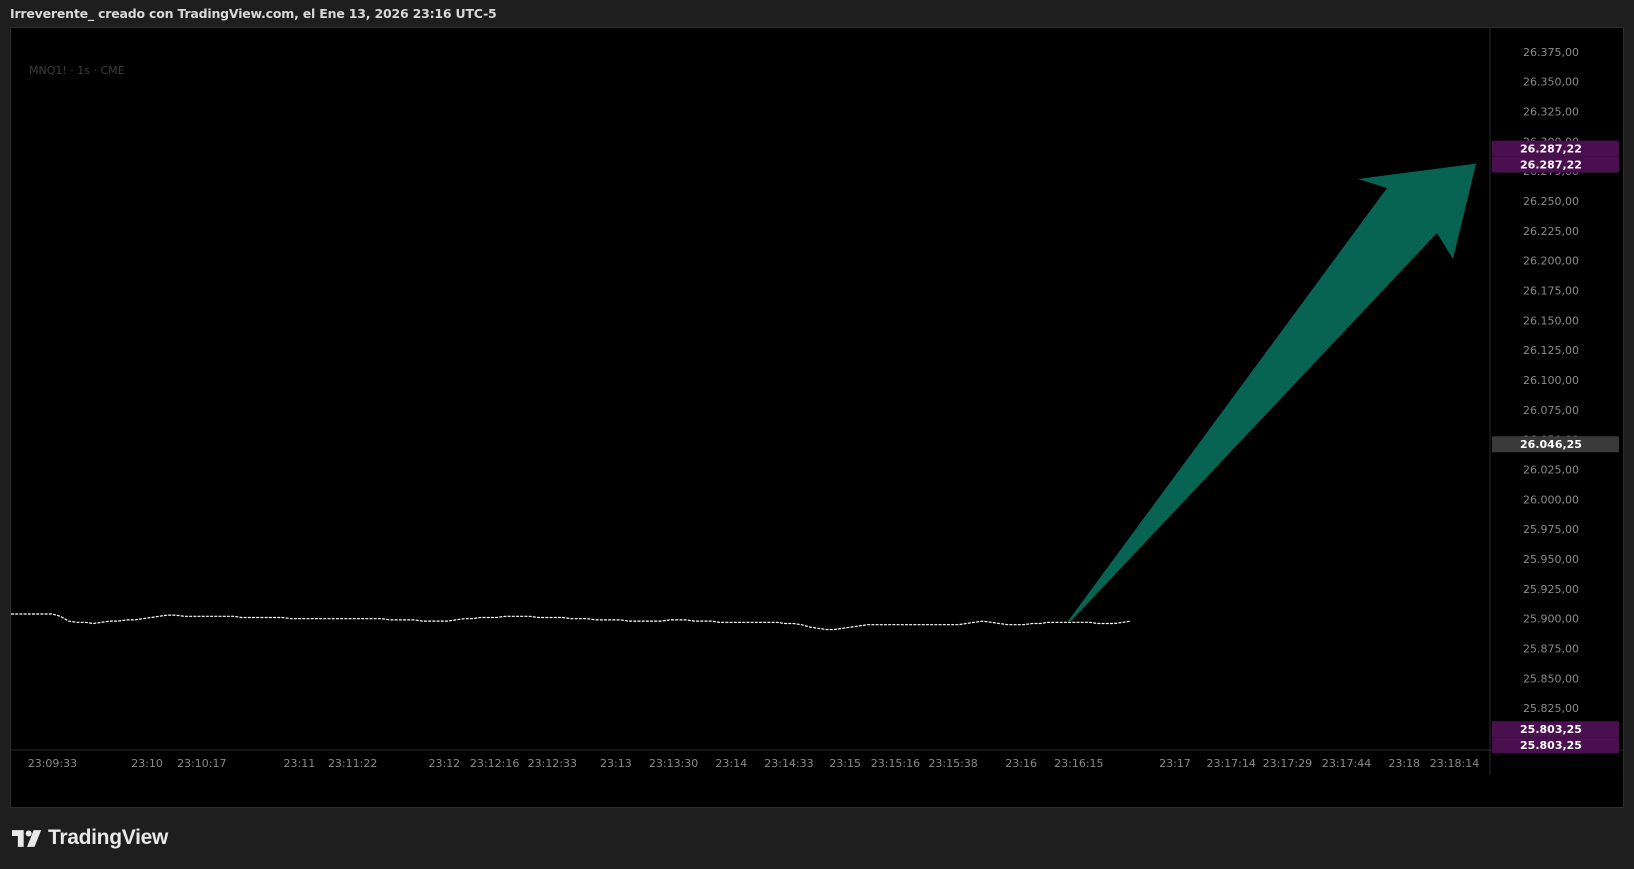  I want to click on time-axis-tick-label: 23:13:30, so click(673, 763).